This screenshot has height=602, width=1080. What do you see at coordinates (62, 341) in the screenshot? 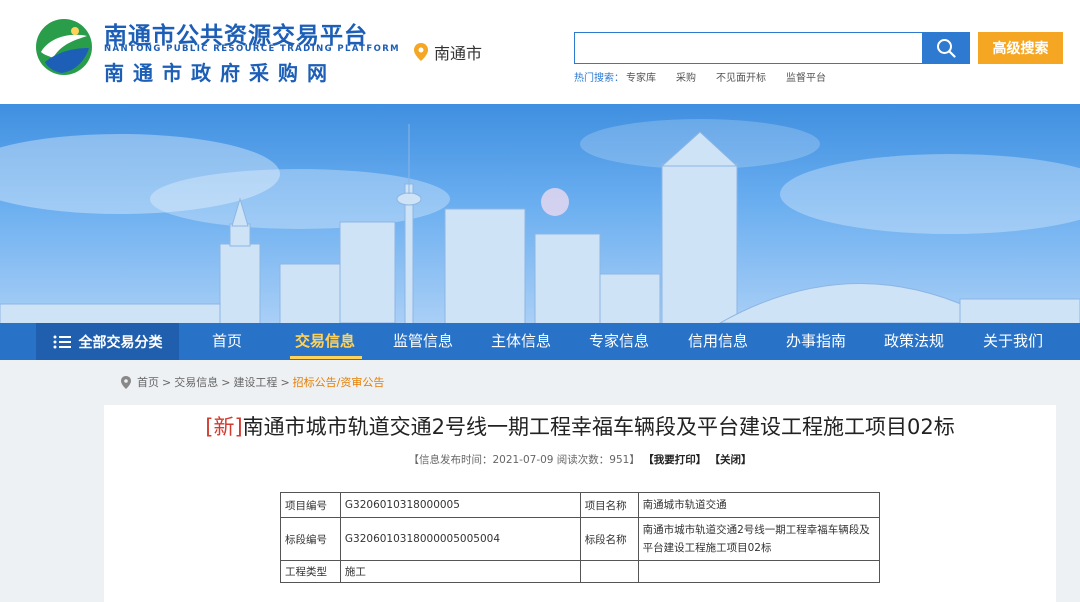
I see `menu-list-icon` at bounding box center [62, 341].